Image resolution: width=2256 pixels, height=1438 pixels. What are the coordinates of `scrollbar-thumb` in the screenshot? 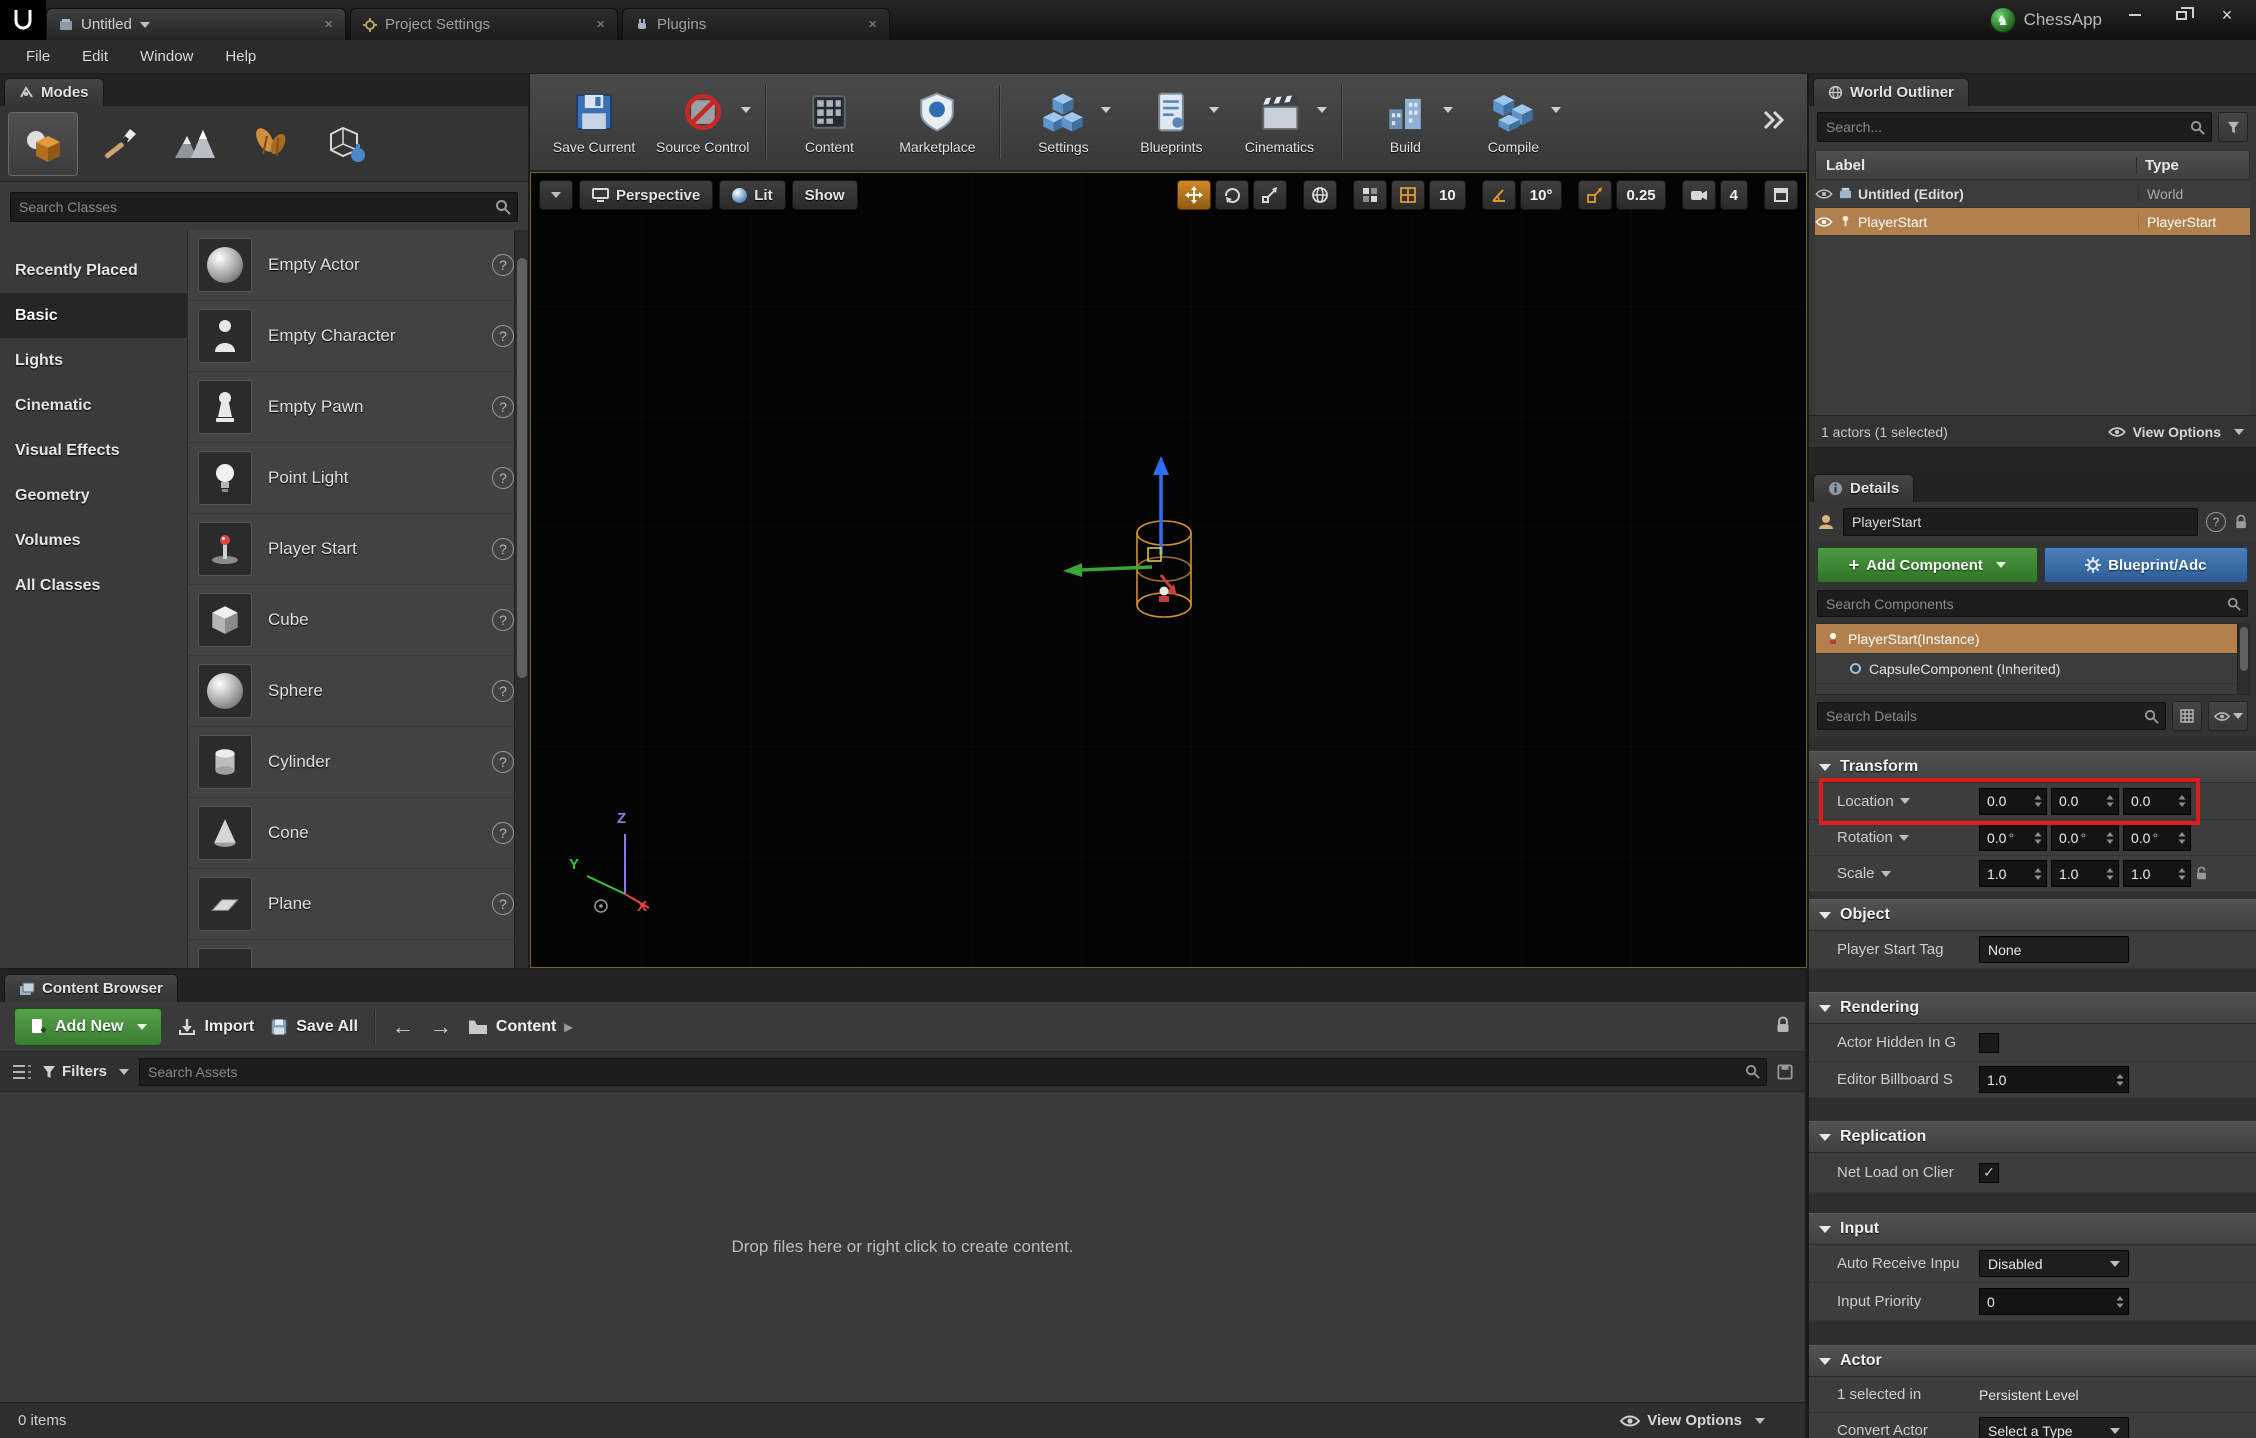 It's located at (522, 468).